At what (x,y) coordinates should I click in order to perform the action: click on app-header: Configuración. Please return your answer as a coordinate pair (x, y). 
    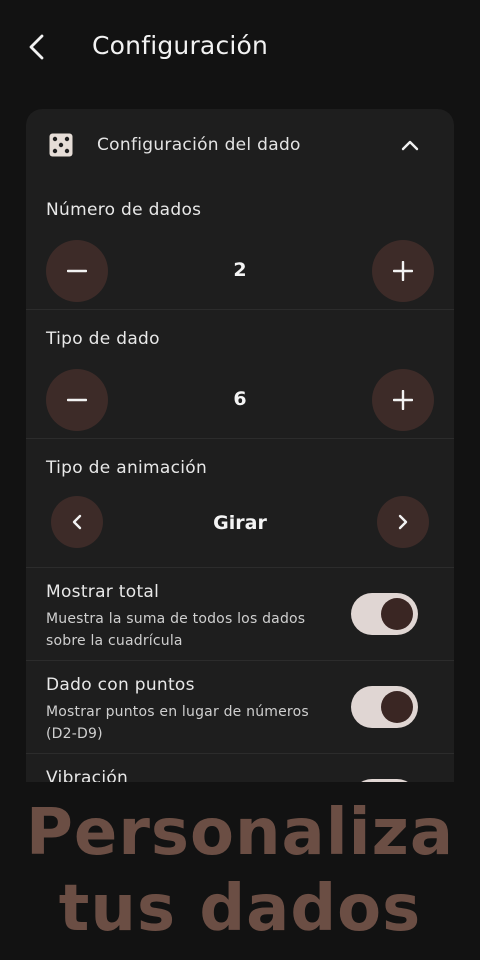
    Looking at the image, I should click on (240, 48).